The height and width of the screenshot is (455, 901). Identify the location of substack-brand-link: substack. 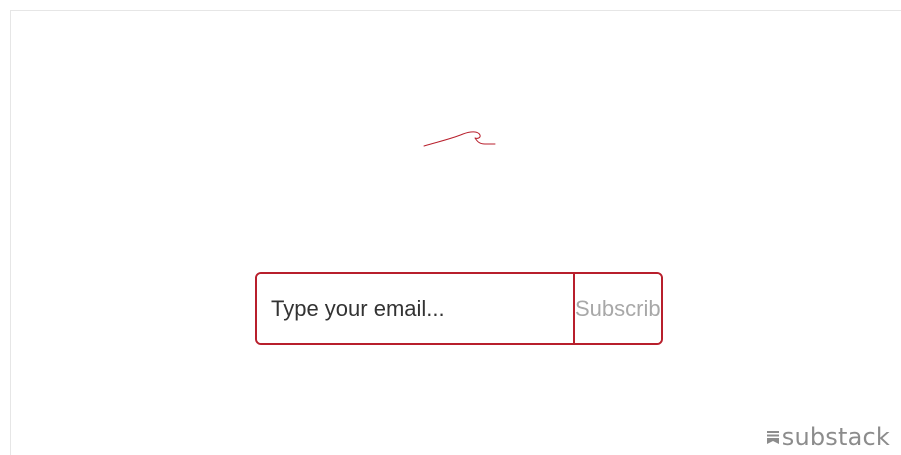
(828, 437).